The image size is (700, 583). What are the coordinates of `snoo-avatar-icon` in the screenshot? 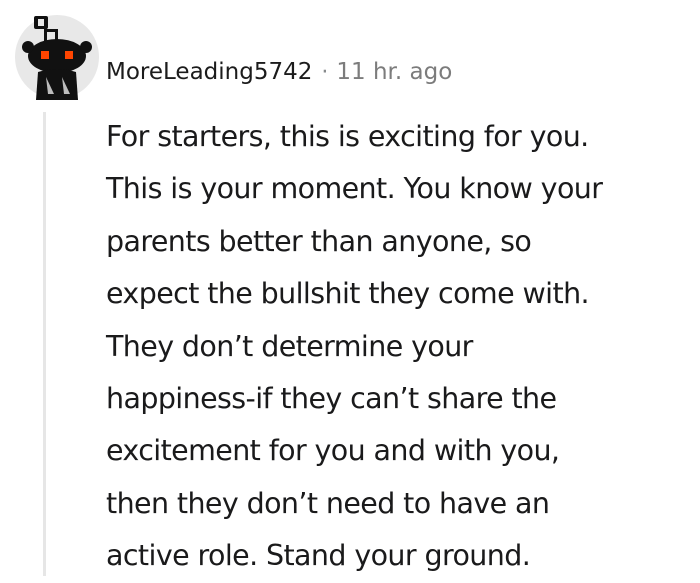 It's located at (57, 57).